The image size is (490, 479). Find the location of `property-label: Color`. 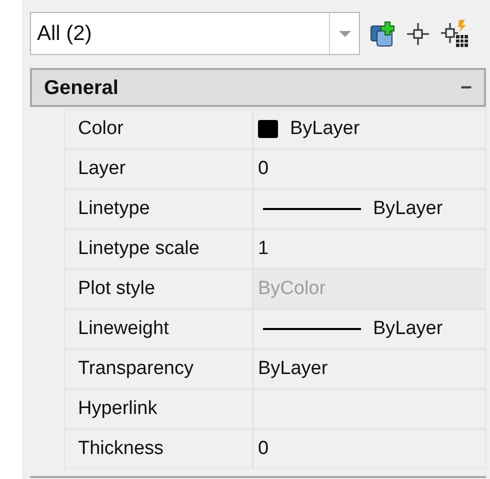

property-label: Color is located at coordinates (158, 129).